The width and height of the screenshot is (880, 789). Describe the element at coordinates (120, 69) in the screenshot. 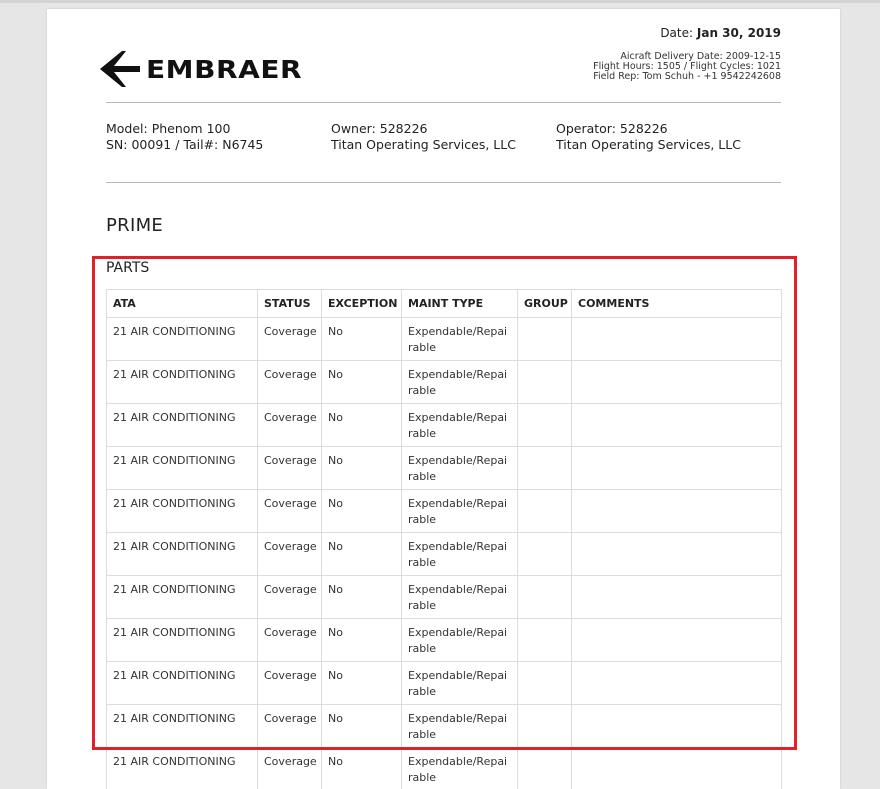

I see `embraer-arrow-icon` at that location.